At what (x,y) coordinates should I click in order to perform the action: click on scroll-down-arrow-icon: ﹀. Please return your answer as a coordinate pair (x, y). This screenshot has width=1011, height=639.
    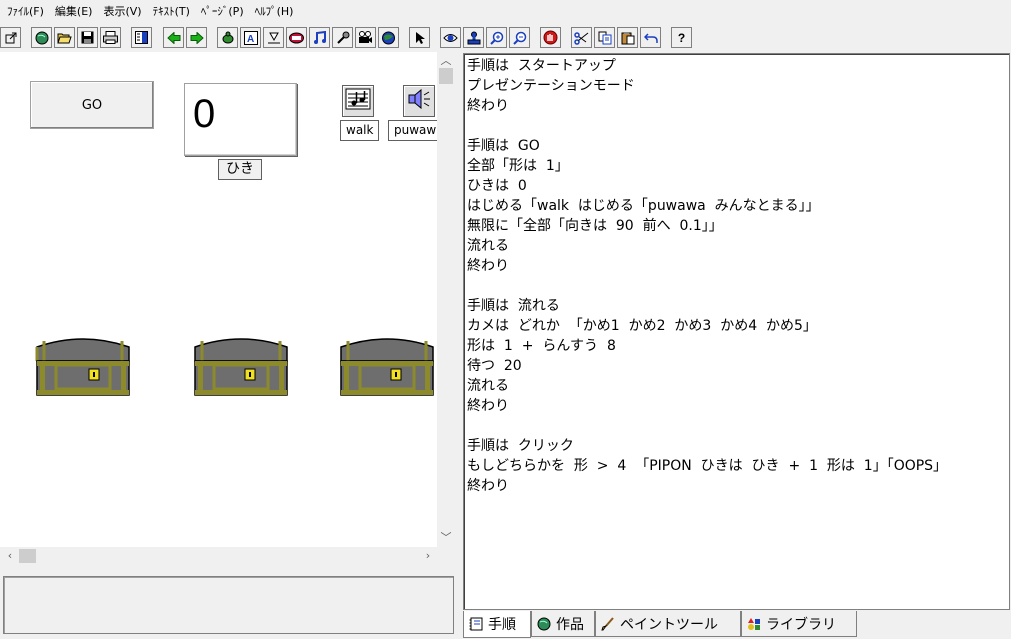
    Looking at the image, I should click on (446, 538).